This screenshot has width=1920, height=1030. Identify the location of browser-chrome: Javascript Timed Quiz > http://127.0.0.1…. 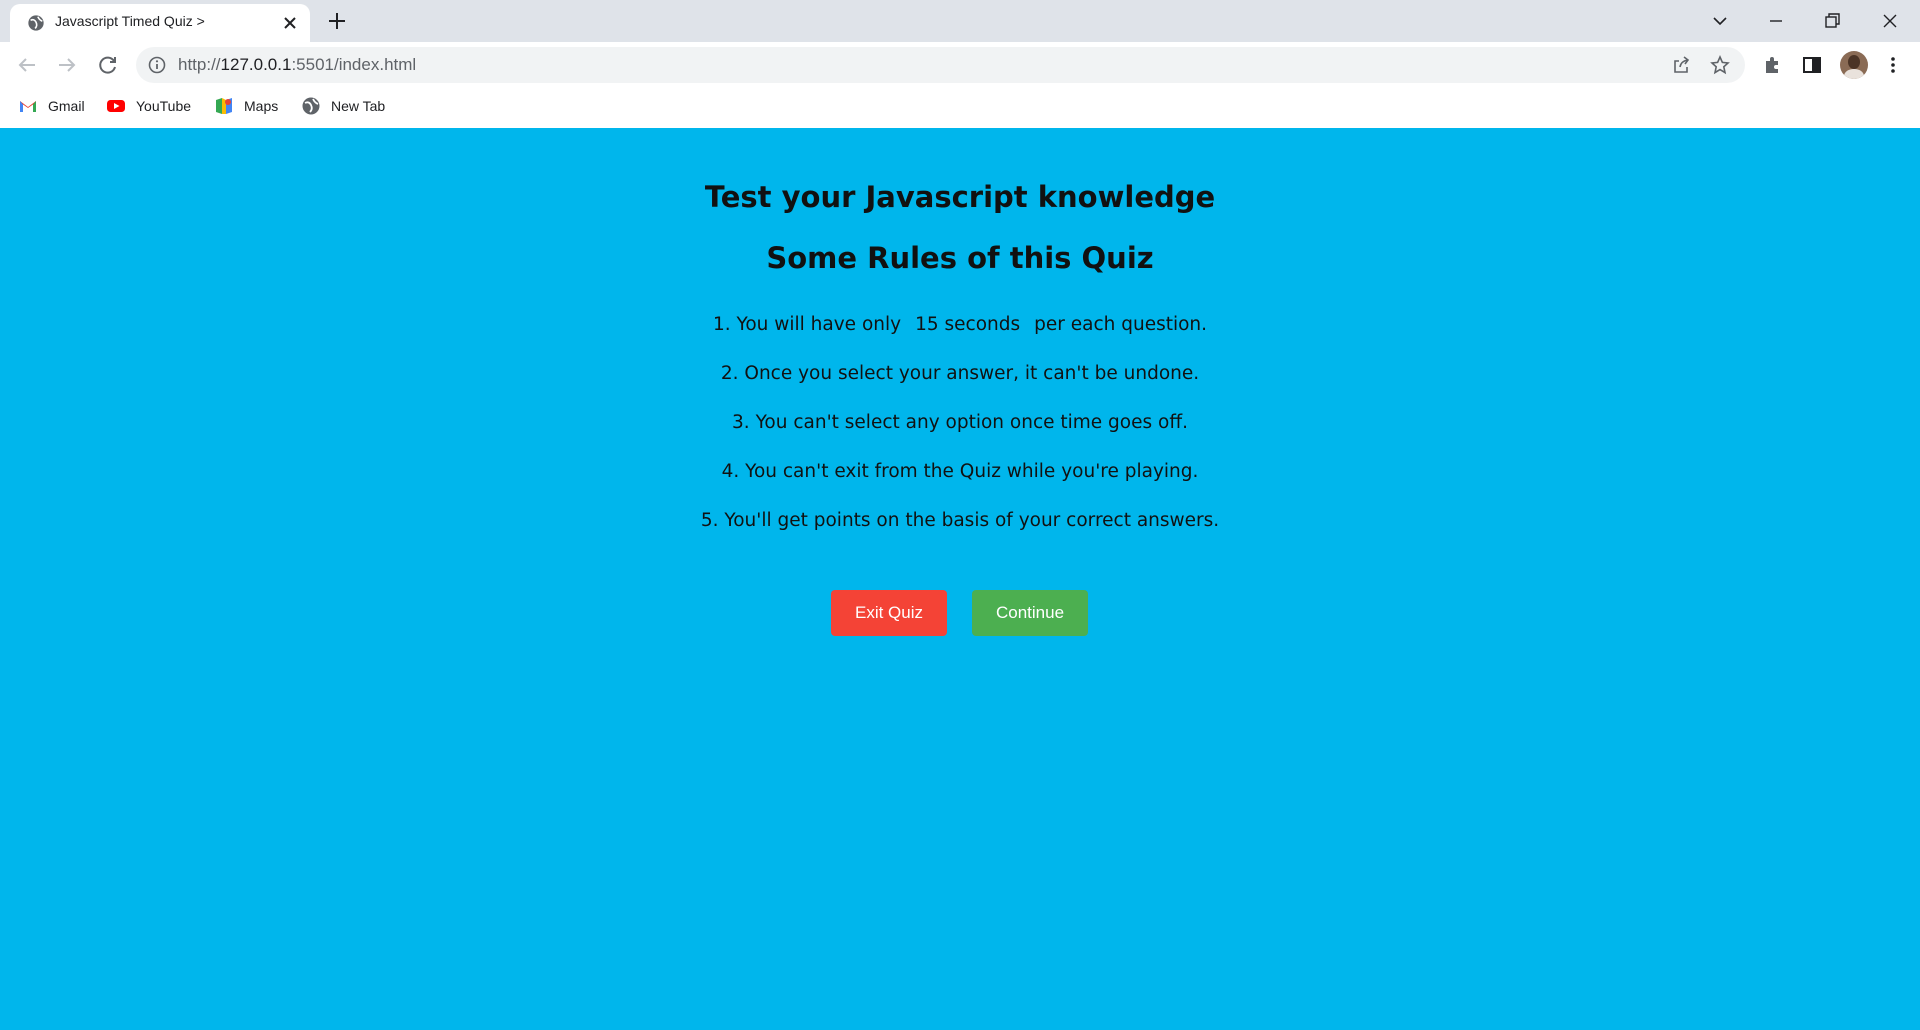
(960, 64).